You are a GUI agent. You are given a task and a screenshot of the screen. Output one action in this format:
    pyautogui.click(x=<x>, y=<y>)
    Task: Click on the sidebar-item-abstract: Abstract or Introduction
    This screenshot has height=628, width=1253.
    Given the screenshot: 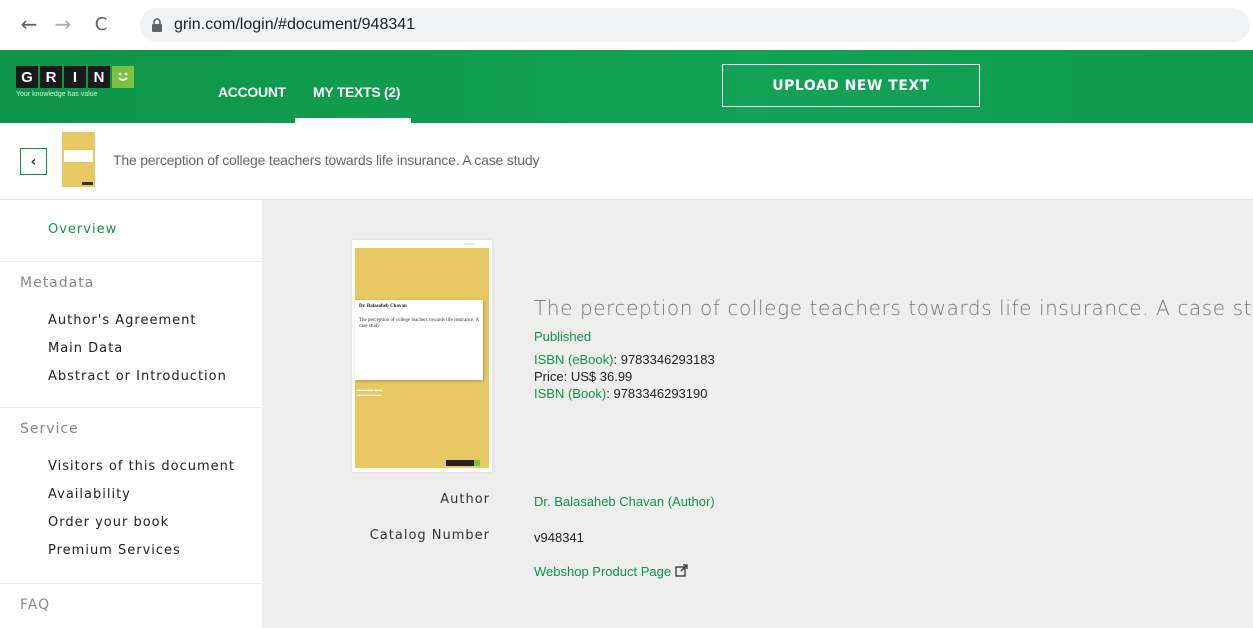 What is the action you would take?
    pyautogui.click(x=137, y=376)
    